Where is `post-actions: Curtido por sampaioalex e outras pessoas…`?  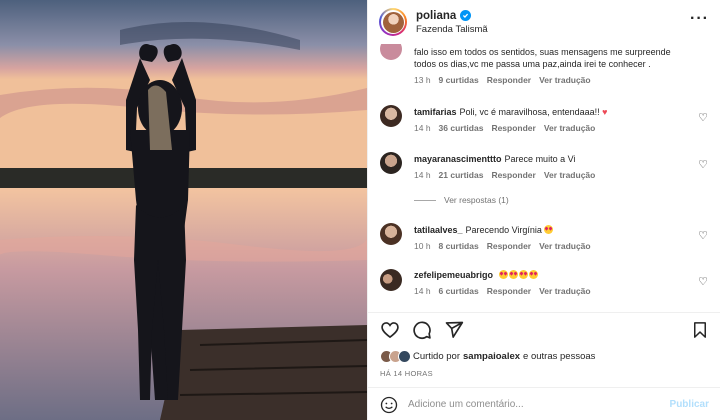 post-actions: Curtido por sampaioalex e outras pessoas… is located at coordinates (544, 366).